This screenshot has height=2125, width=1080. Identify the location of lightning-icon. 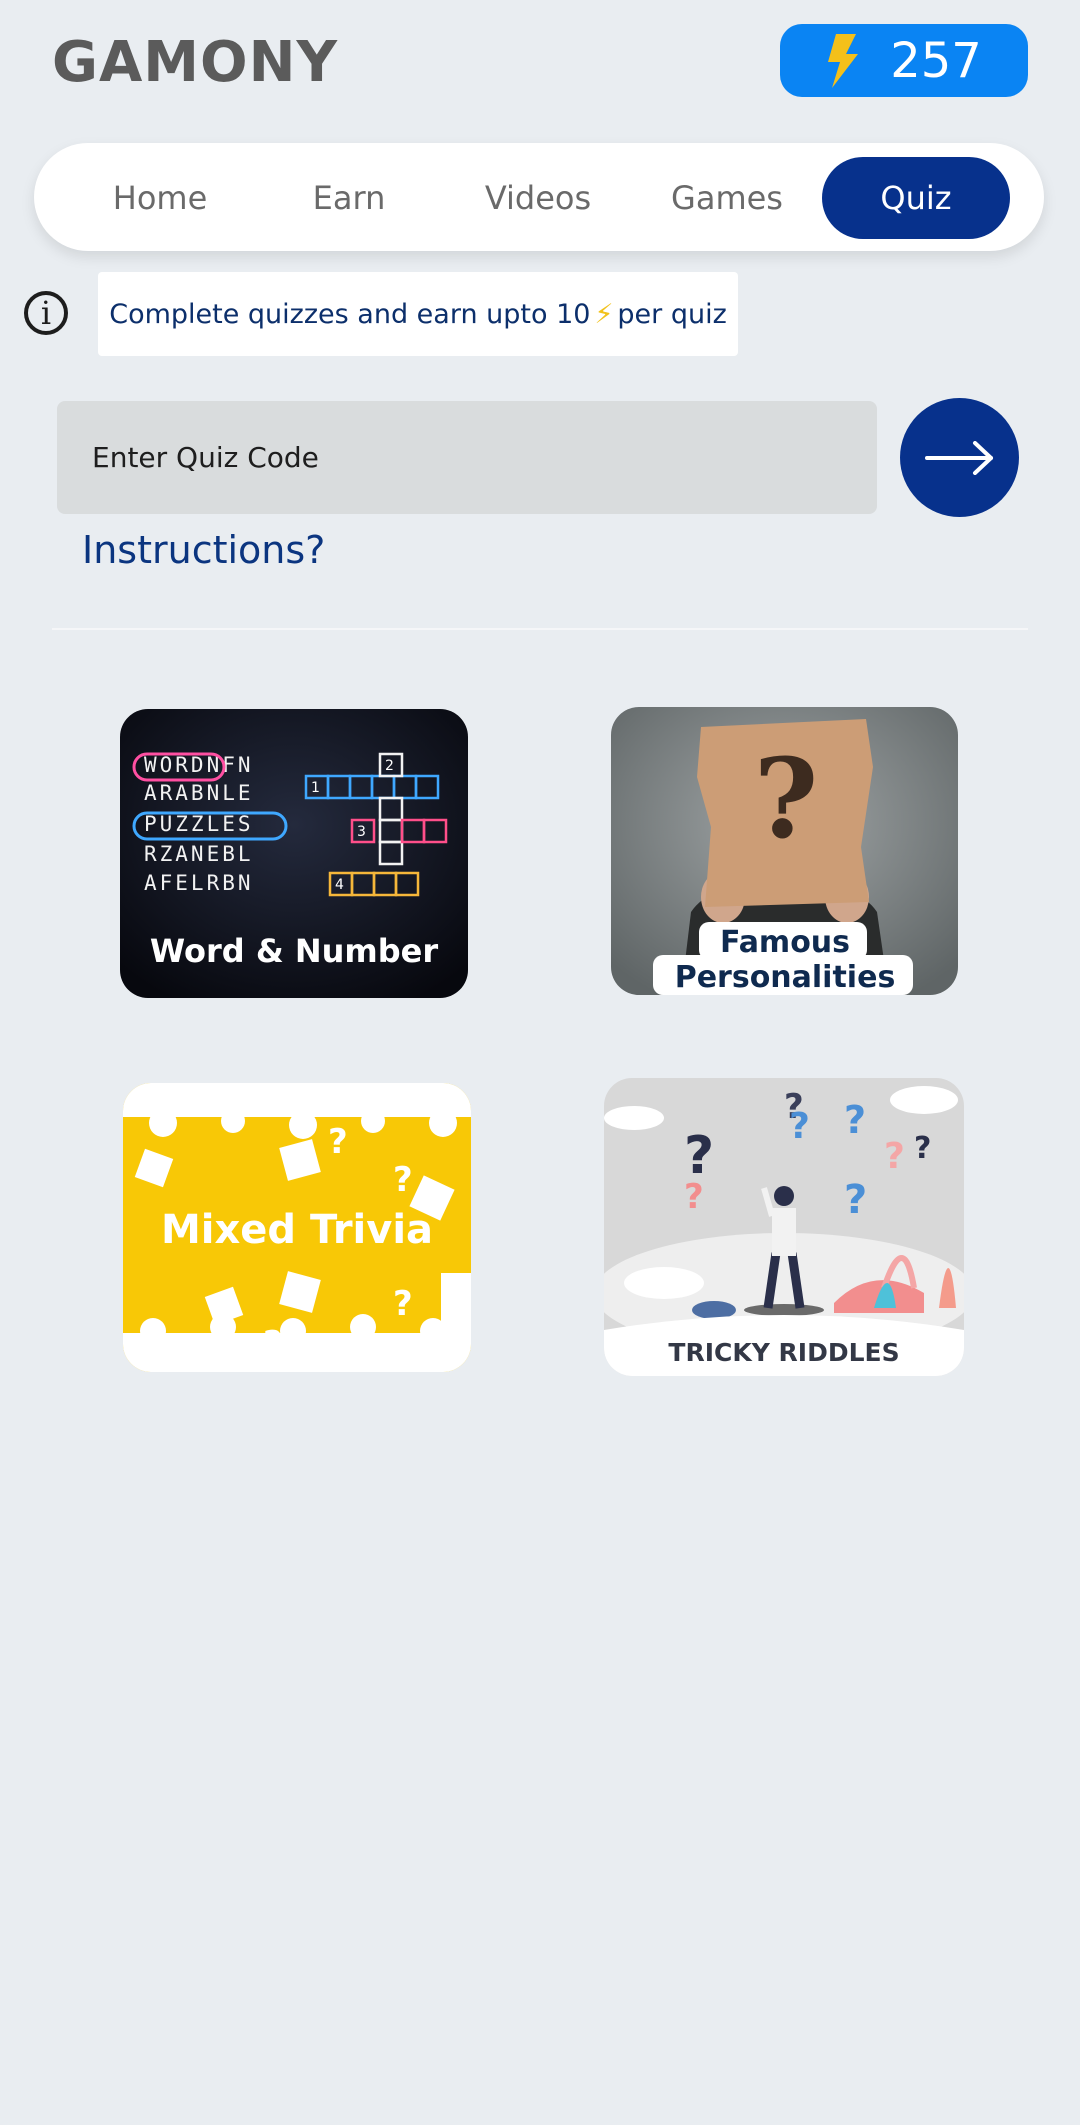
(843, 60).